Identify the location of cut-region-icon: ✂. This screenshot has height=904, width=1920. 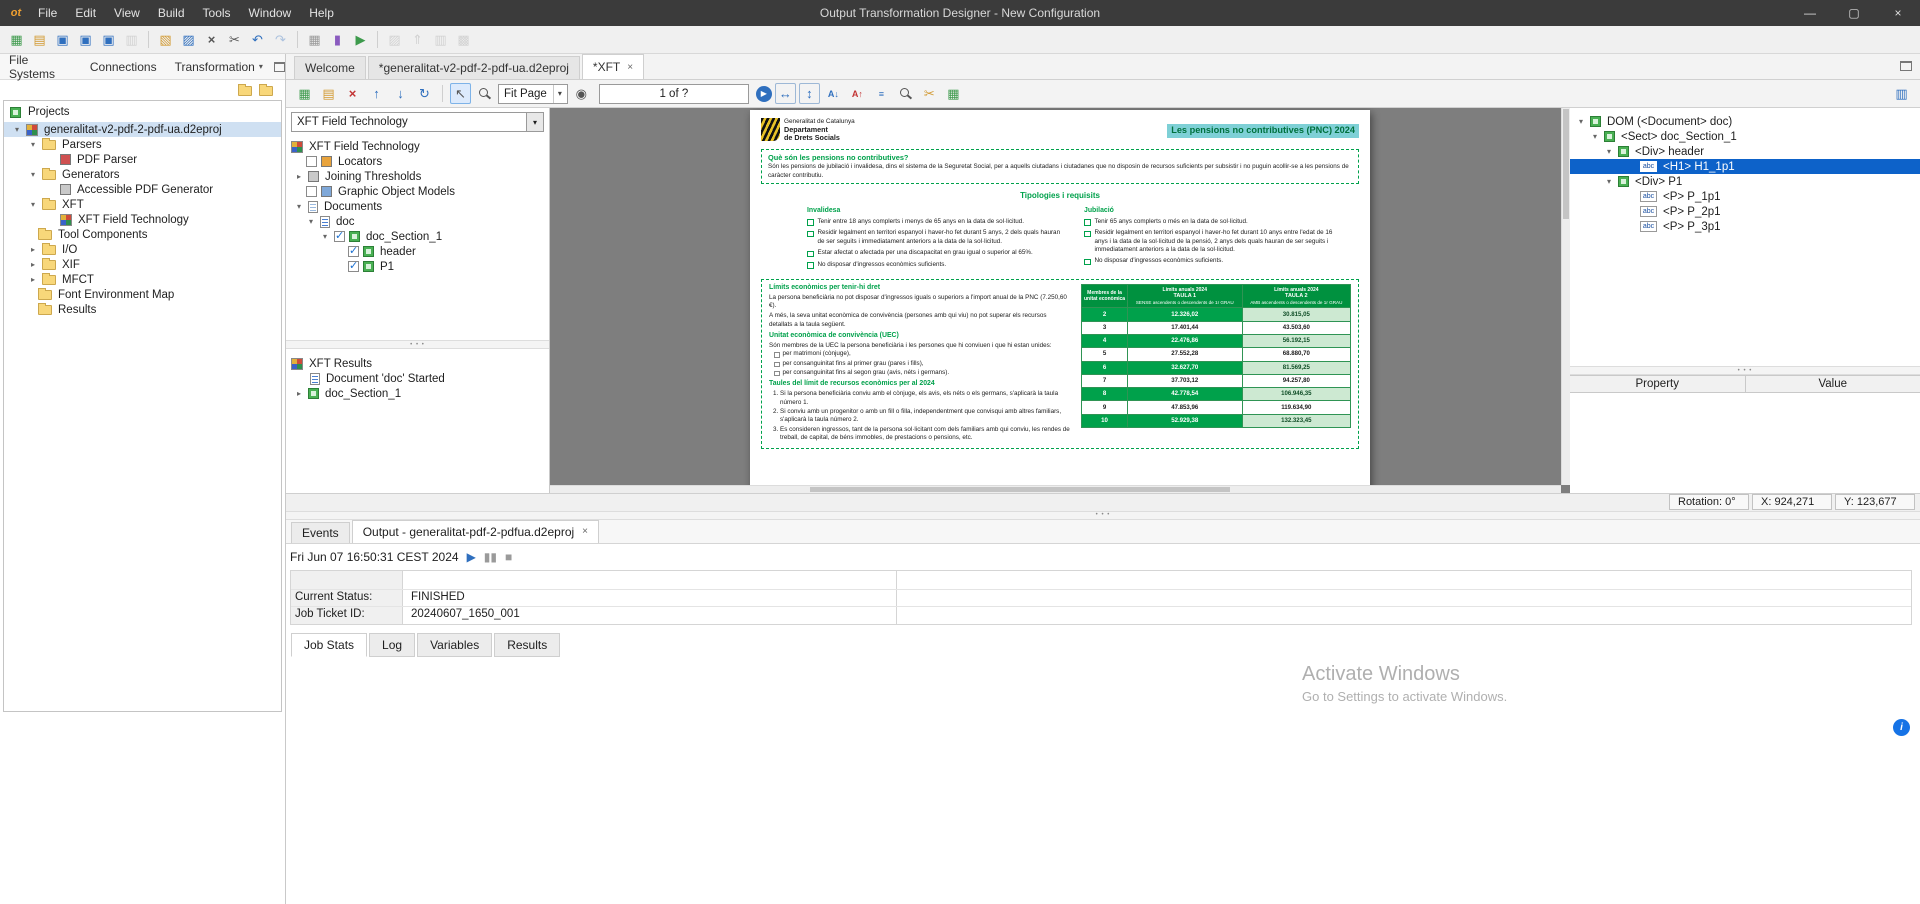
(929, 93).